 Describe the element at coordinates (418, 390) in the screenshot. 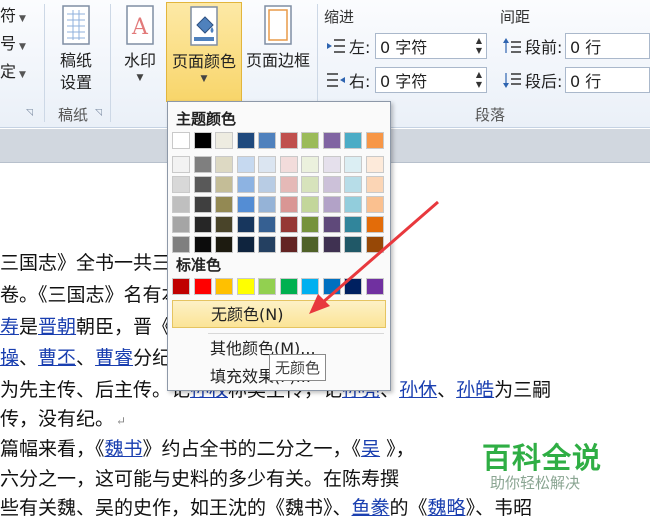

I see `document-link: 孙休` at that location.